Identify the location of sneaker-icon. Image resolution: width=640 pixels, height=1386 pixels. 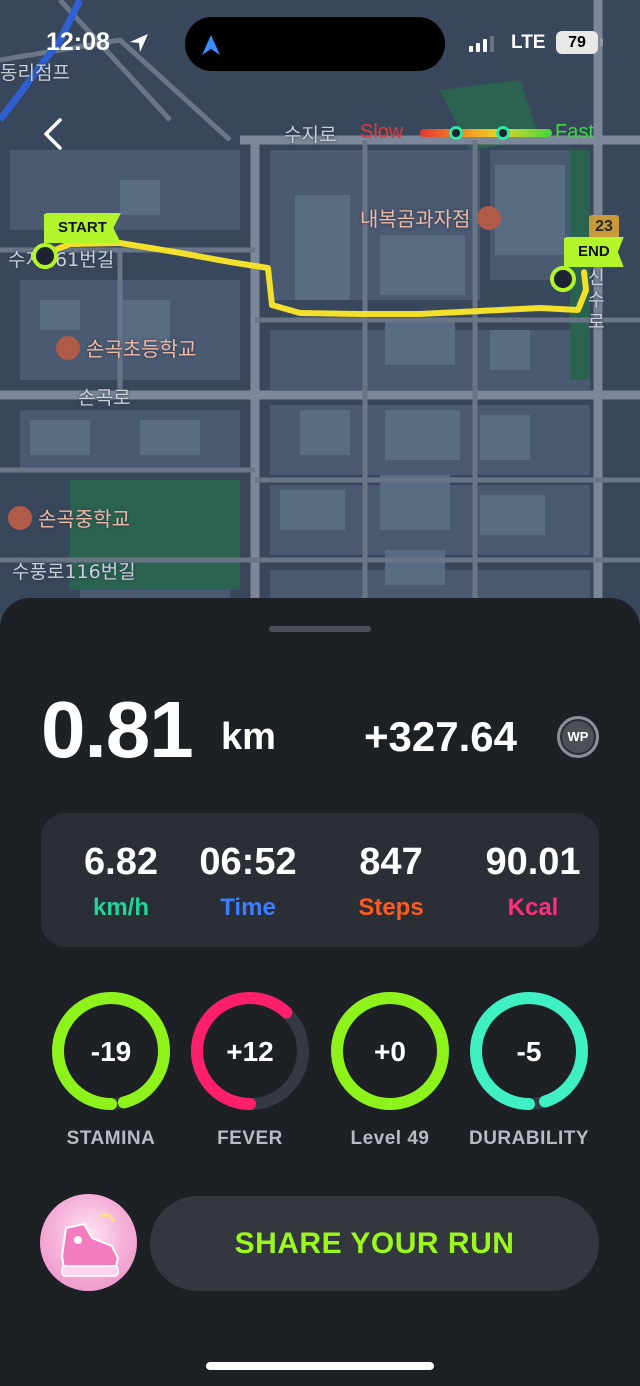
(90, 1245).